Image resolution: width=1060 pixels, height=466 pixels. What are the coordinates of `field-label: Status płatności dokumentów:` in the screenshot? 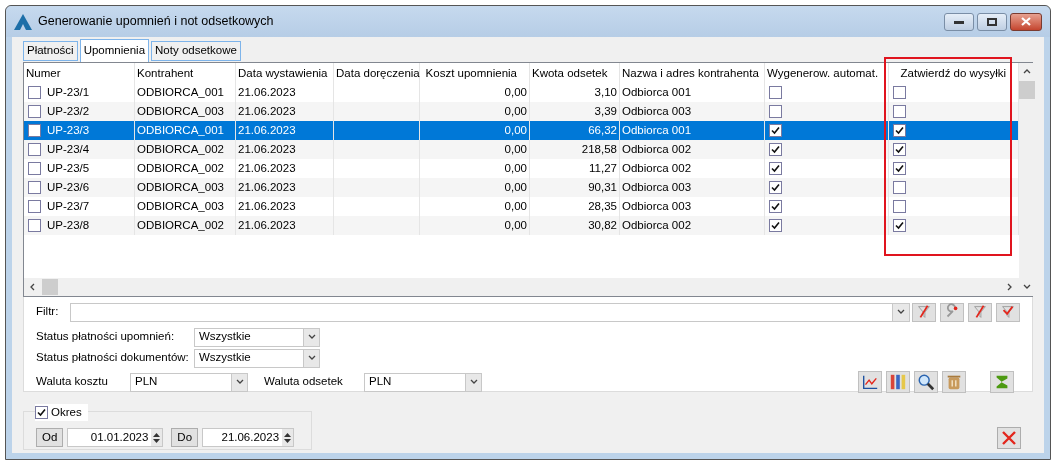 It's located at (113, 358).